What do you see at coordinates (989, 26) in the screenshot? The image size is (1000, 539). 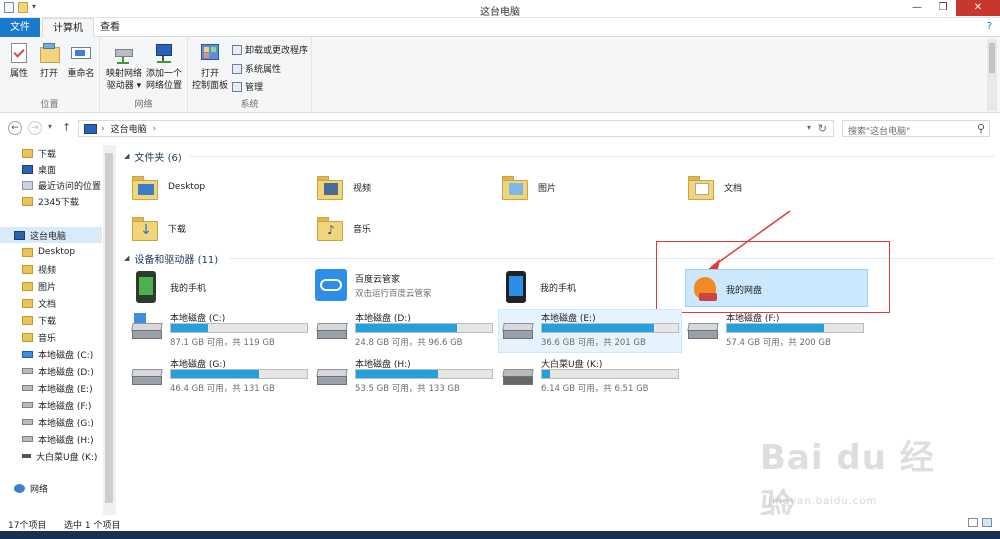 I see `help-icon: ?` at bounding box center [989, 26].